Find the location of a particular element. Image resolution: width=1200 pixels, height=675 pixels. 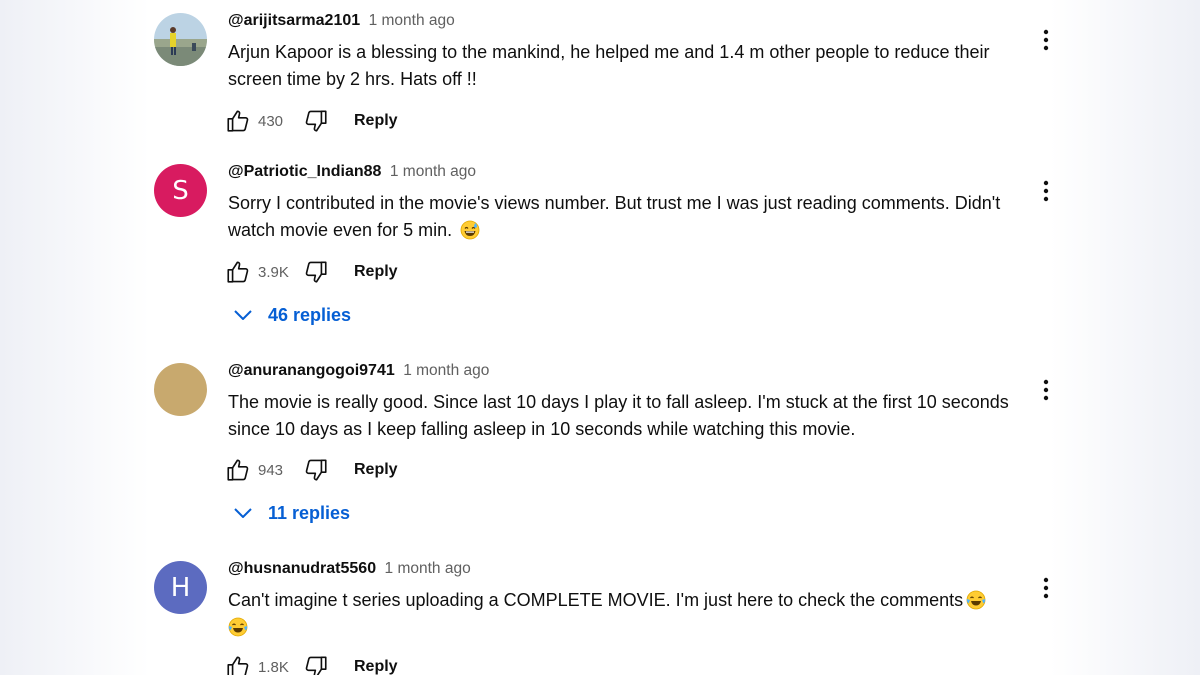

comment-actions: 943 Reply is located at coordinates (311, 470).